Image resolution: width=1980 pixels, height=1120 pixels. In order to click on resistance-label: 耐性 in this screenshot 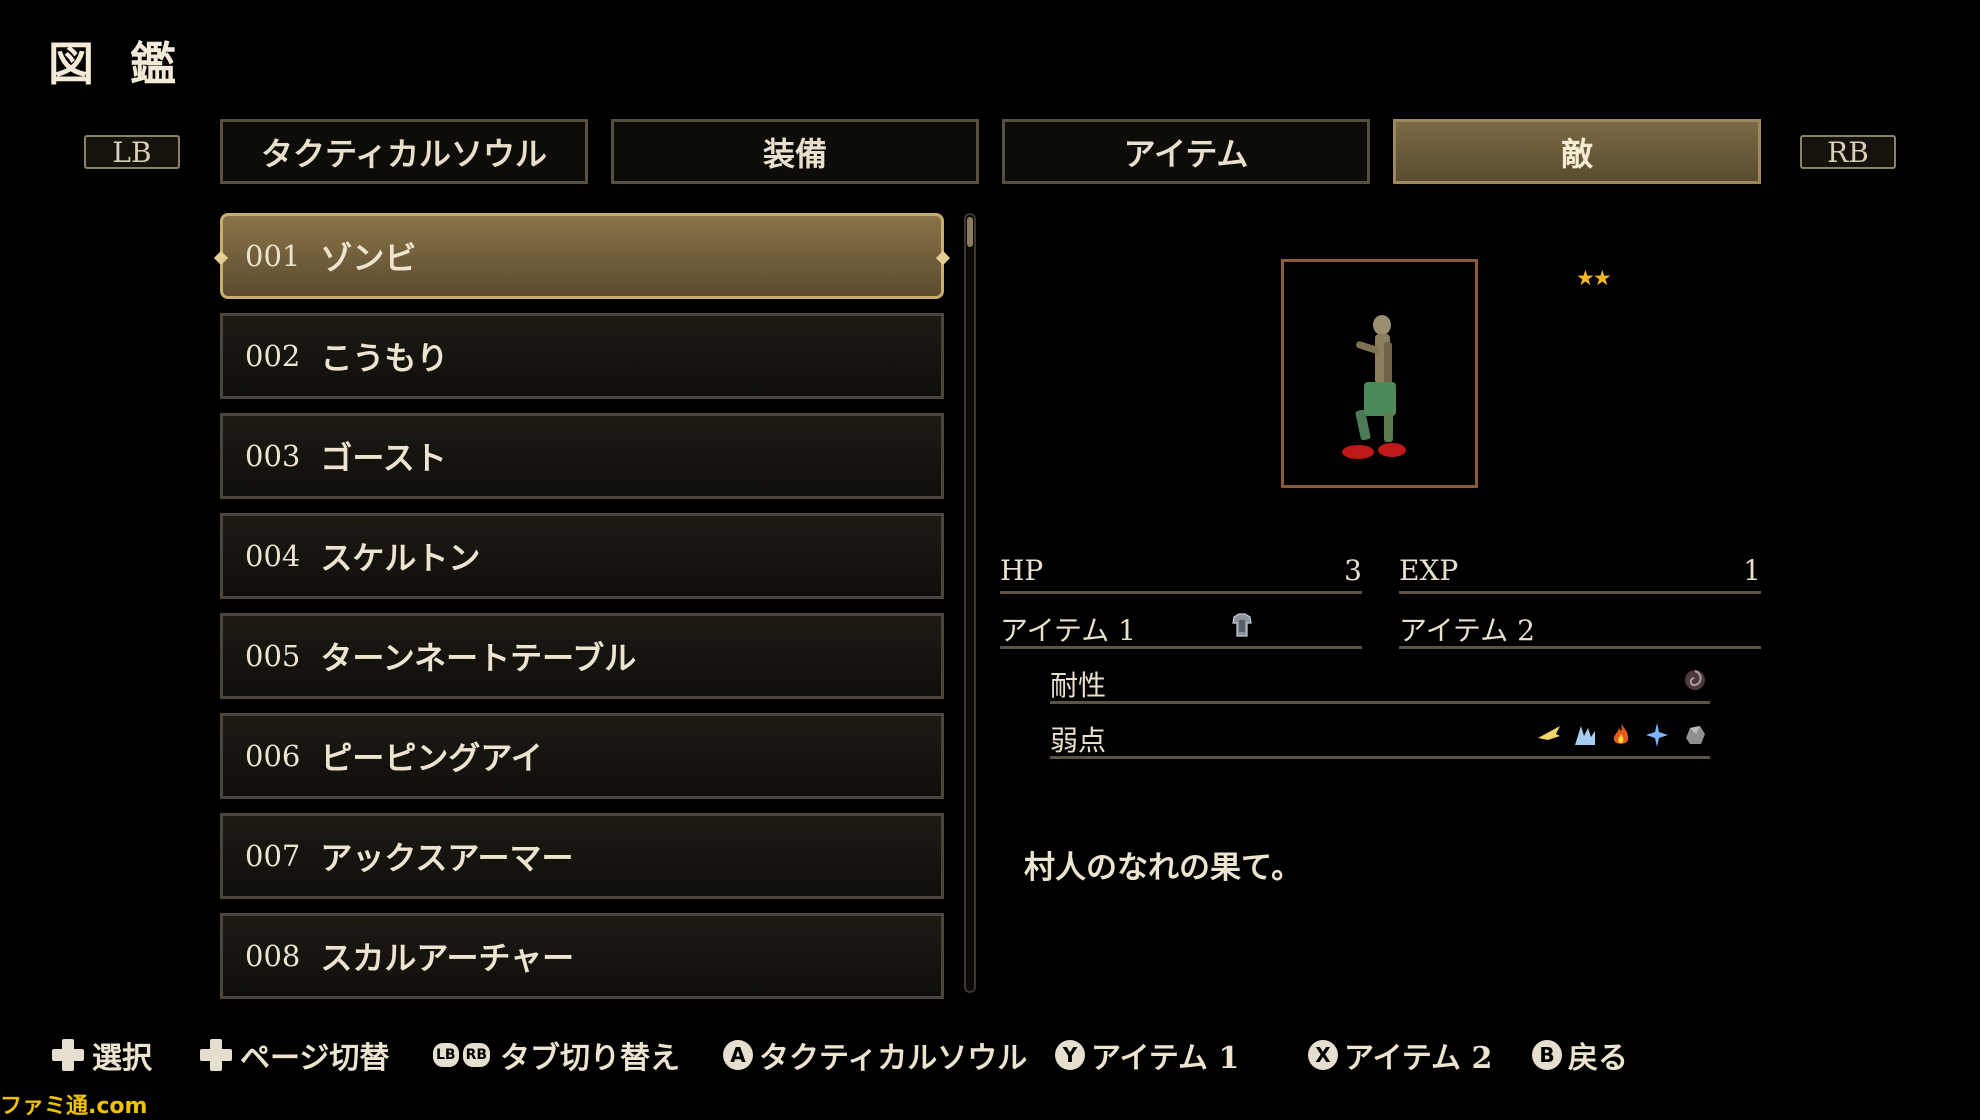, I will do `click(1078, 685)`.